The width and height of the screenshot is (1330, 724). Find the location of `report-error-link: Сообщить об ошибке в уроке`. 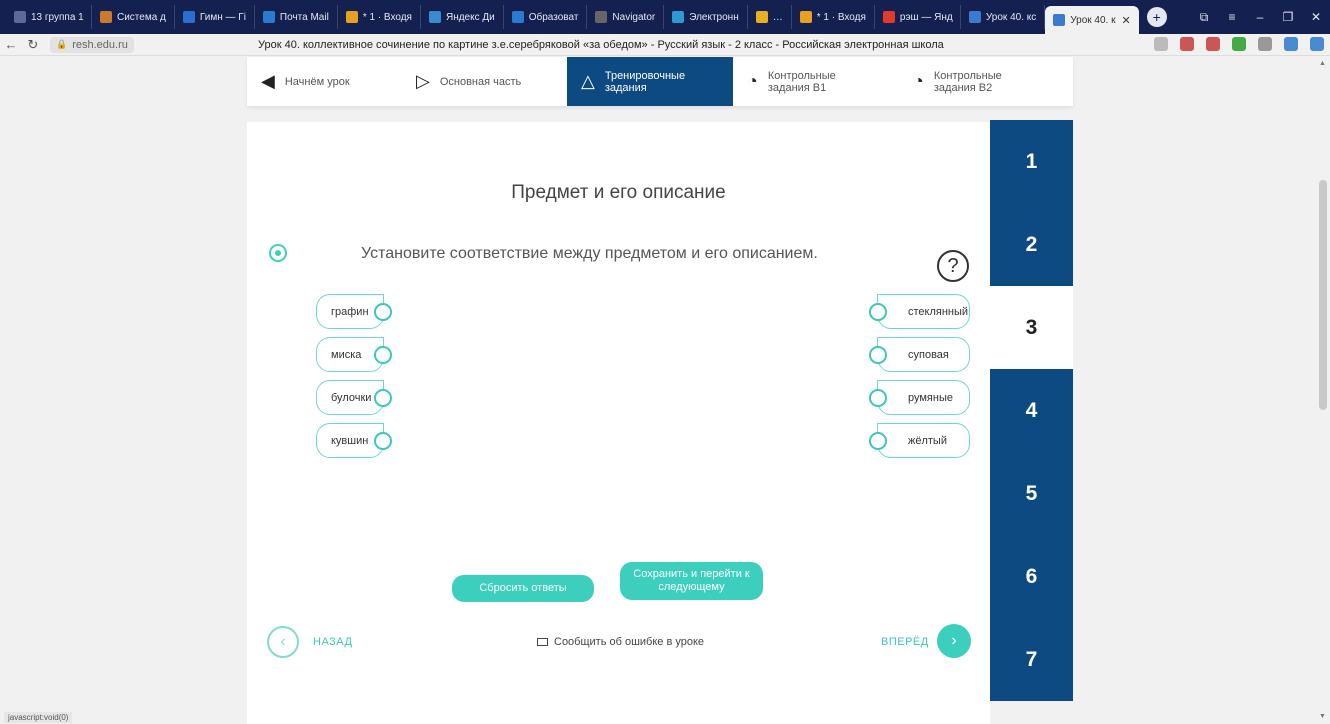

report-error-link: Сообщить об ошибке в уроке is located at coordinates (620, 642).